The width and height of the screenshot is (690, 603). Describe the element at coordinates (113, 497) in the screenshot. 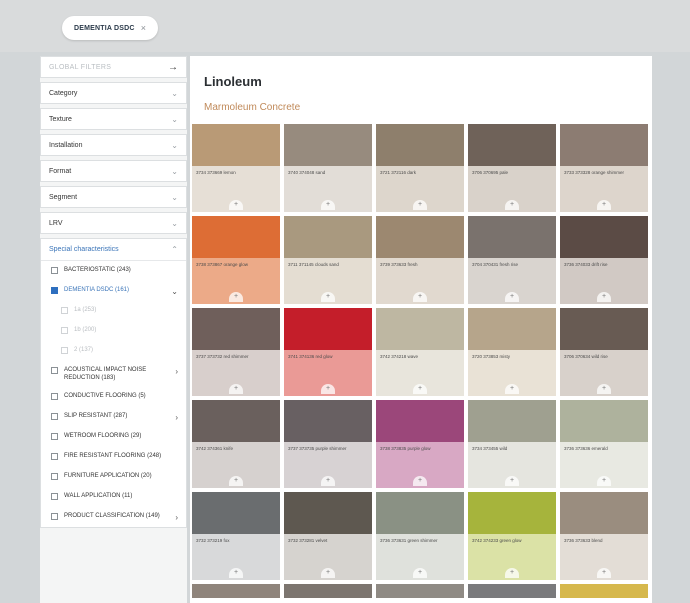

I see `filter-option: WALL APPLICATION (11)` at that location.